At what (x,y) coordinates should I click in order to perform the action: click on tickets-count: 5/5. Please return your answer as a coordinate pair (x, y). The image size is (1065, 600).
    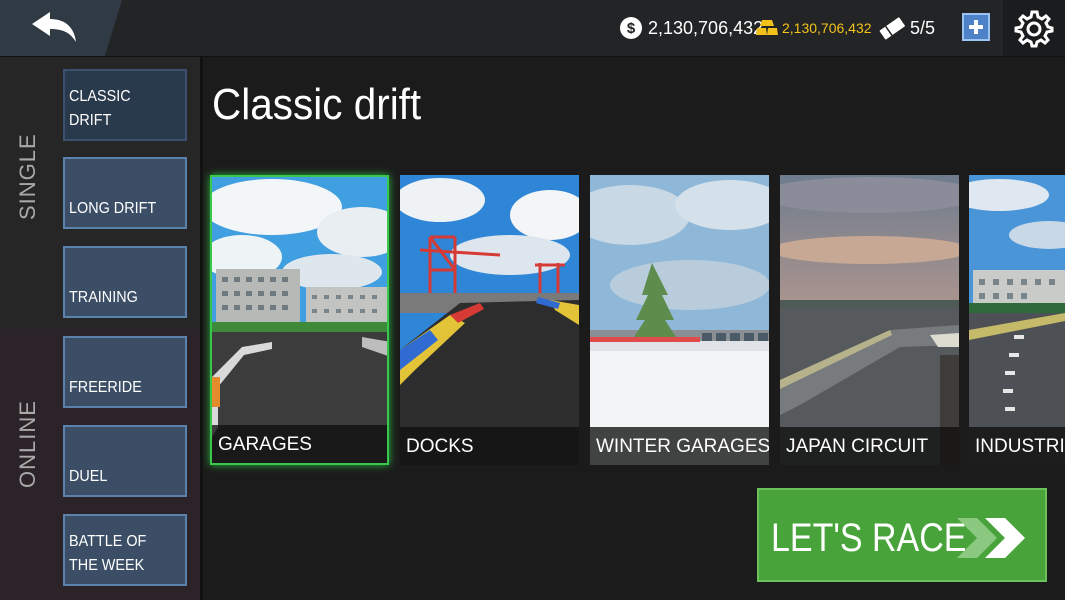
    Looking at the image, I should click on (923, 27).